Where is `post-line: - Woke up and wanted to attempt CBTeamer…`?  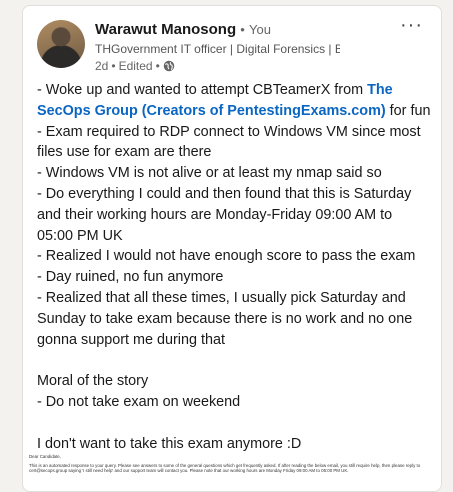
post-line: - Woke up and wanted to attempt CBTeamer… is located at coordinates (234, 101).